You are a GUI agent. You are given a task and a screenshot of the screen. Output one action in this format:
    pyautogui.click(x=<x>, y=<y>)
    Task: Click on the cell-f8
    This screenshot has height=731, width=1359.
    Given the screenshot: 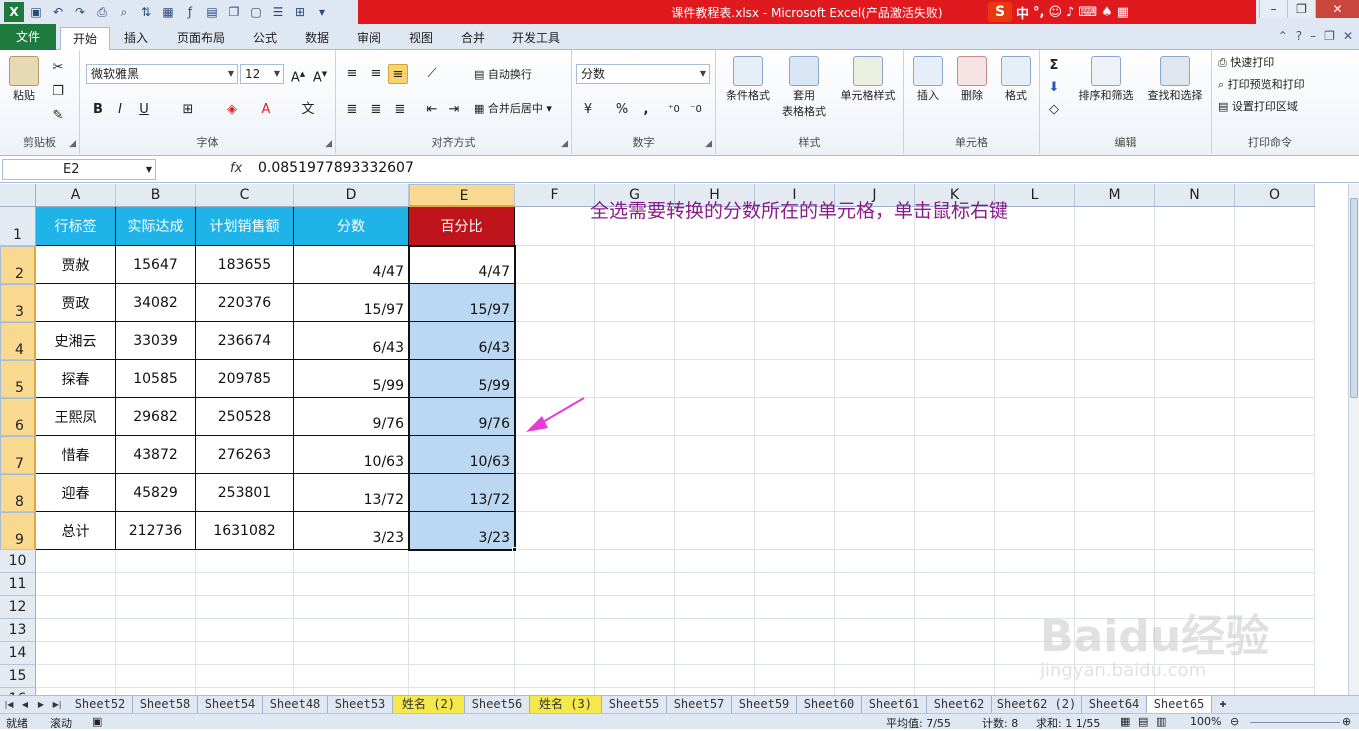 What is the action you would take?
    pyautogui.click(x=555, y=493)
    